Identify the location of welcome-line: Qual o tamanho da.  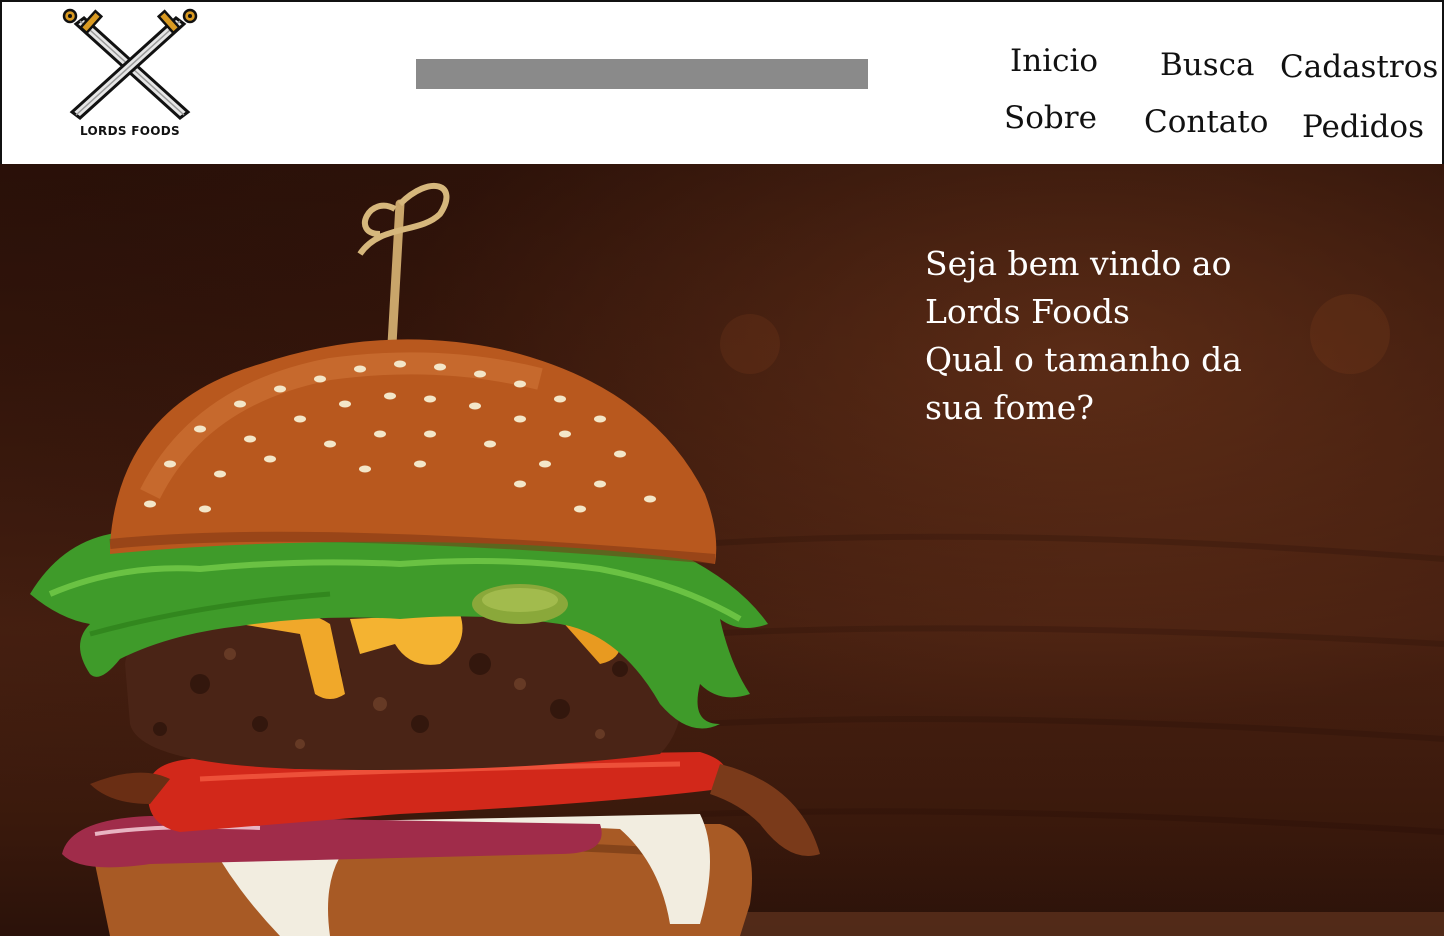
(1083, 359).